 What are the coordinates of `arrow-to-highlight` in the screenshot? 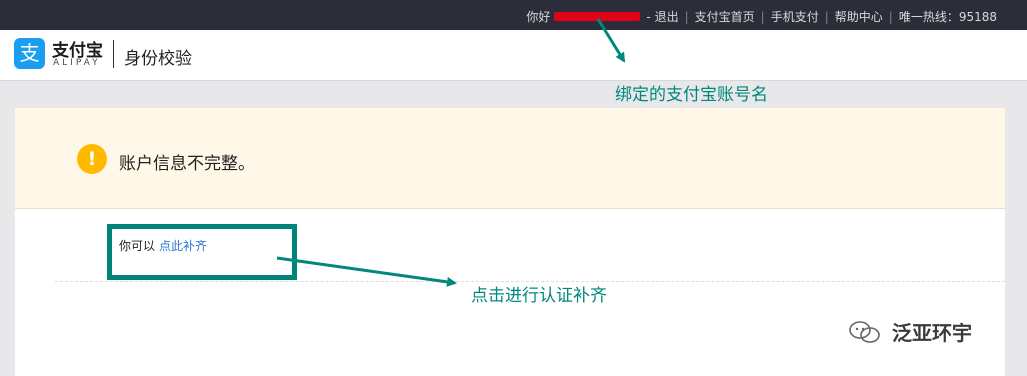 It's located at (366, 271).